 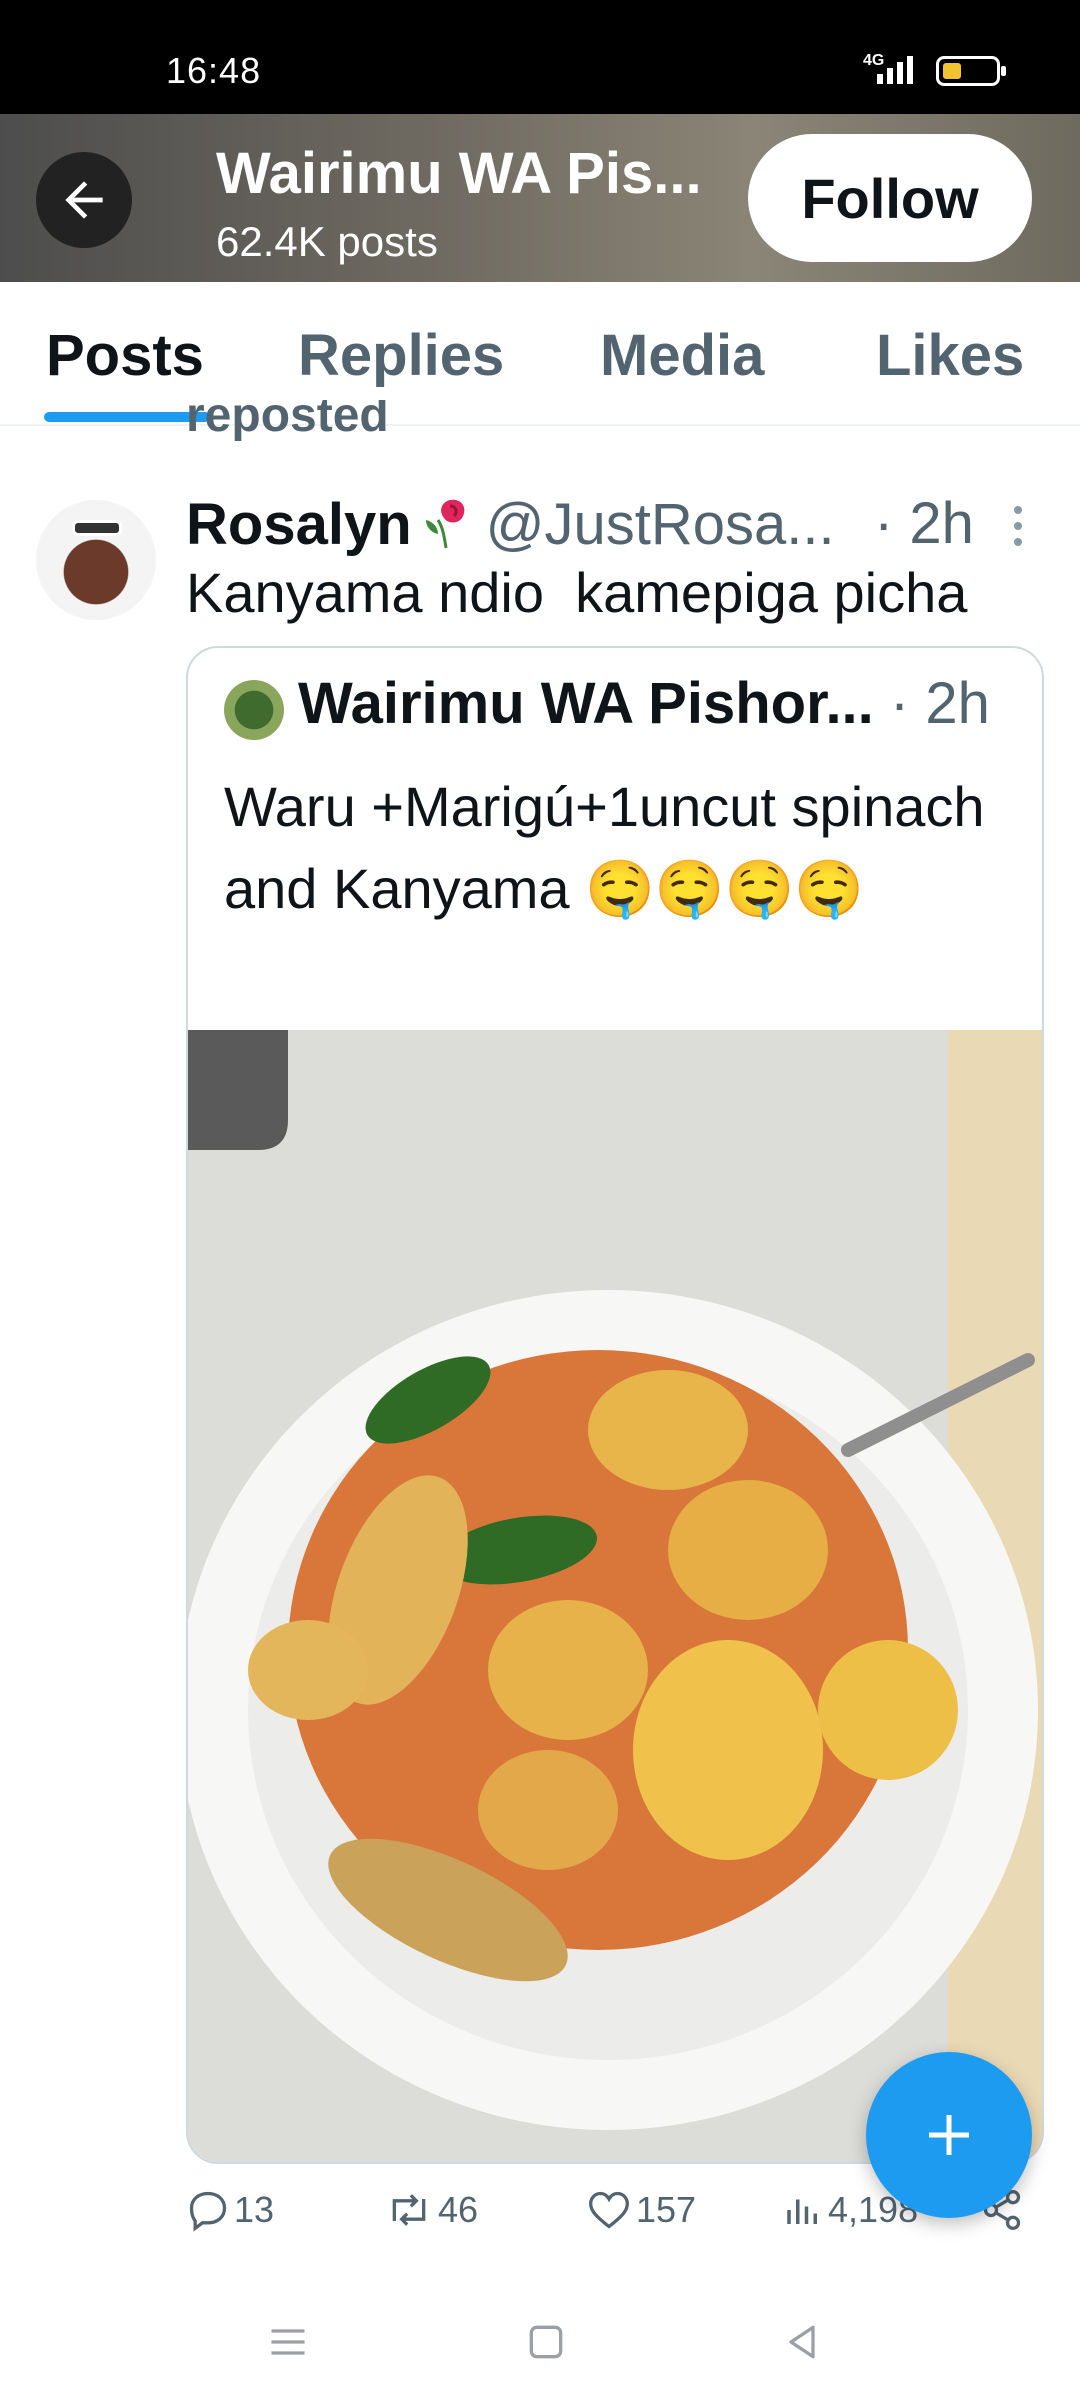 I want to click on author-name: Rosalyn, so click(x=299, y=524).